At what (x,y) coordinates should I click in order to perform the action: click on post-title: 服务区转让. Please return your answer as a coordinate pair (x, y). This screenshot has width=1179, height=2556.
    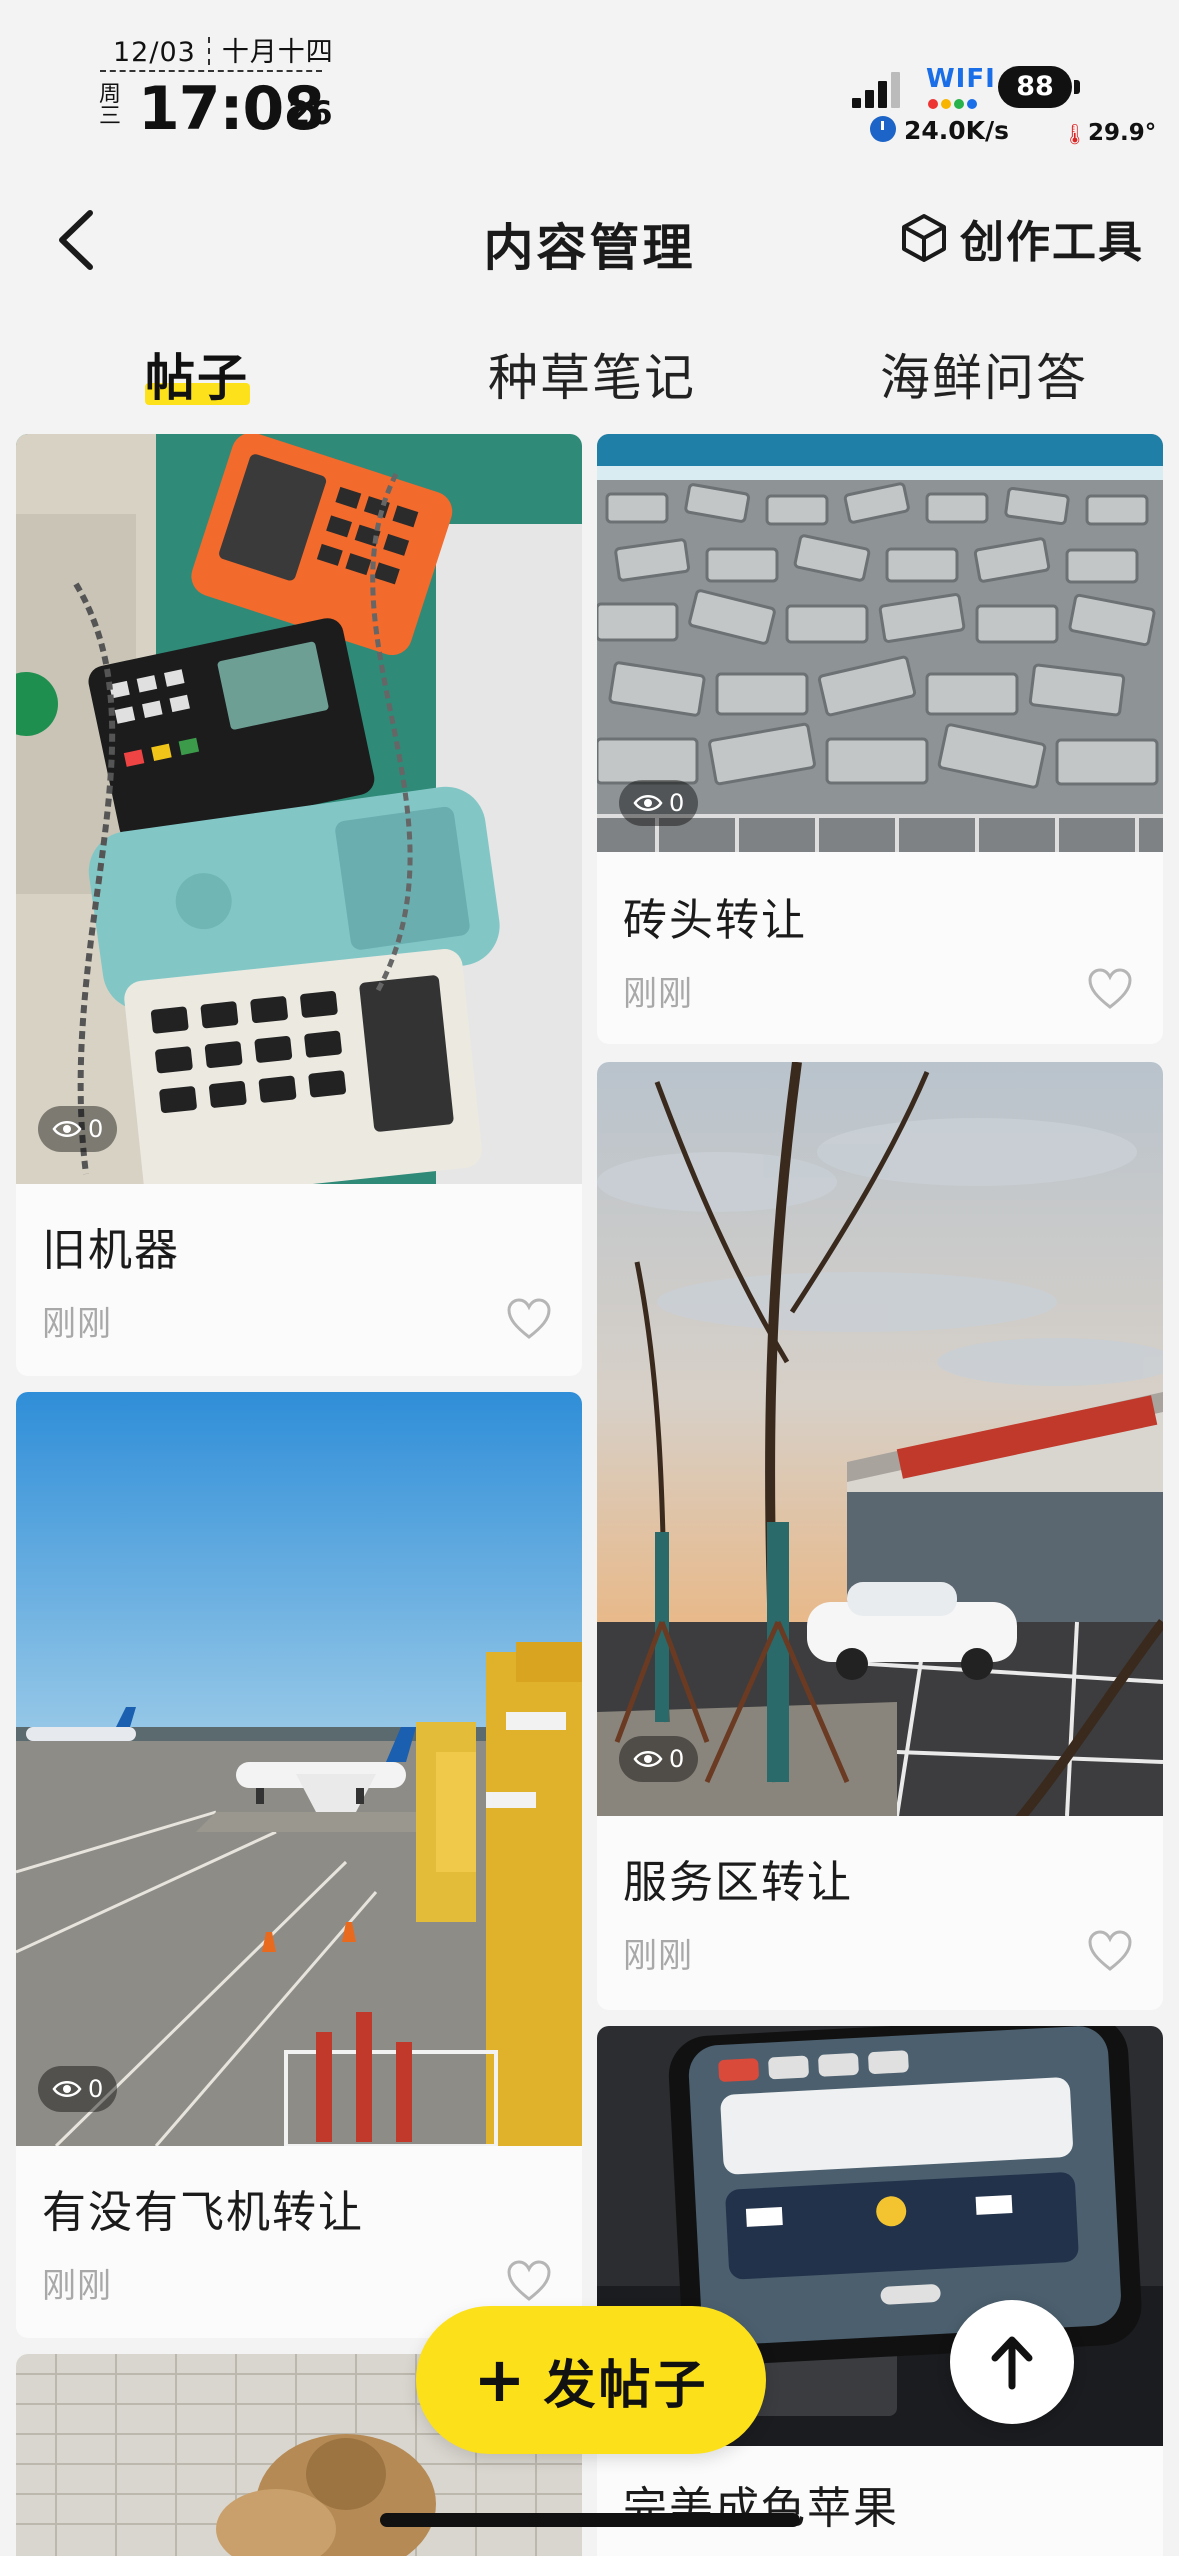
    Looking at the image, I should click on (738, 1882).